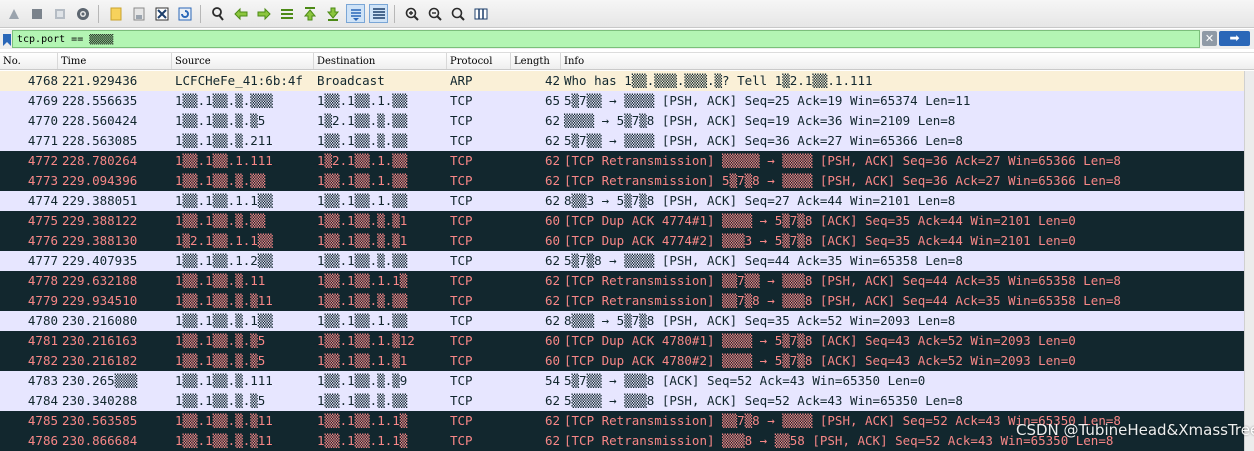 The height and width of the screenshot is (451, 1254). I want to click on packet-number: 4779, so click(42, 300).